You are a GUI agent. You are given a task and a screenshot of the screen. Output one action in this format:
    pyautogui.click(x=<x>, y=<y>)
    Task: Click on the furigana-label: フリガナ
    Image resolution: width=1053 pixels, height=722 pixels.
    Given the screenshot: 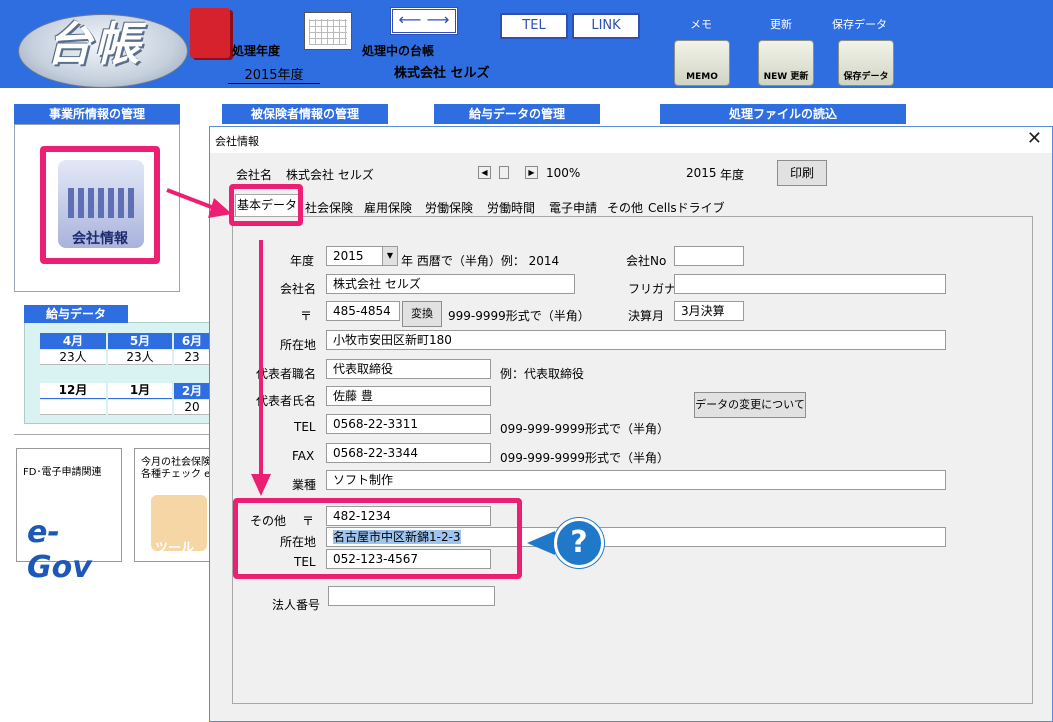 What is the action you would take?
    pyautogui.click(x=652, y=289)
    